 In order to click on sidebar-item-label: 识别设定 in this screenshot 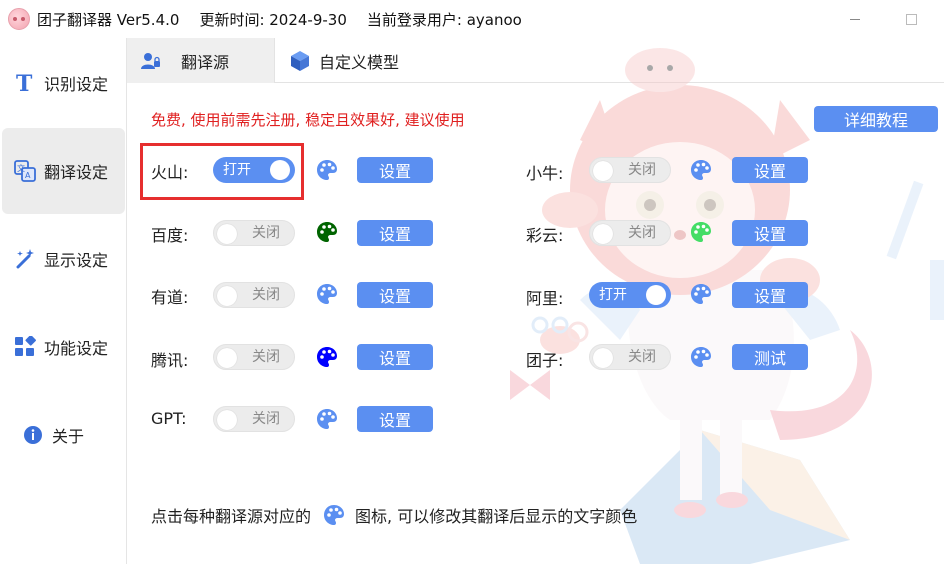, I will do `click(76, 84)`.